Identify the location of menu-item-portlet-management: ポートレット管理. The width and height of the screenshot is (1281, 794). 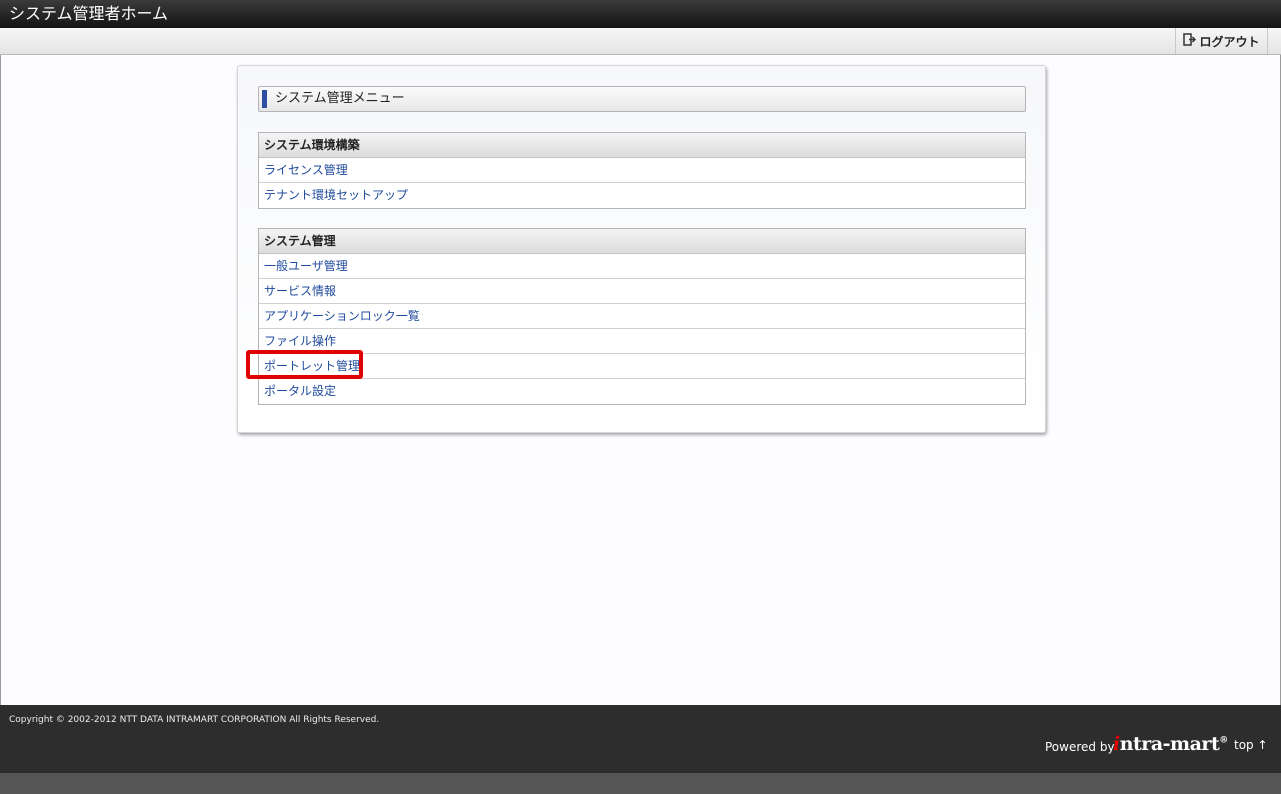
(642, 366).